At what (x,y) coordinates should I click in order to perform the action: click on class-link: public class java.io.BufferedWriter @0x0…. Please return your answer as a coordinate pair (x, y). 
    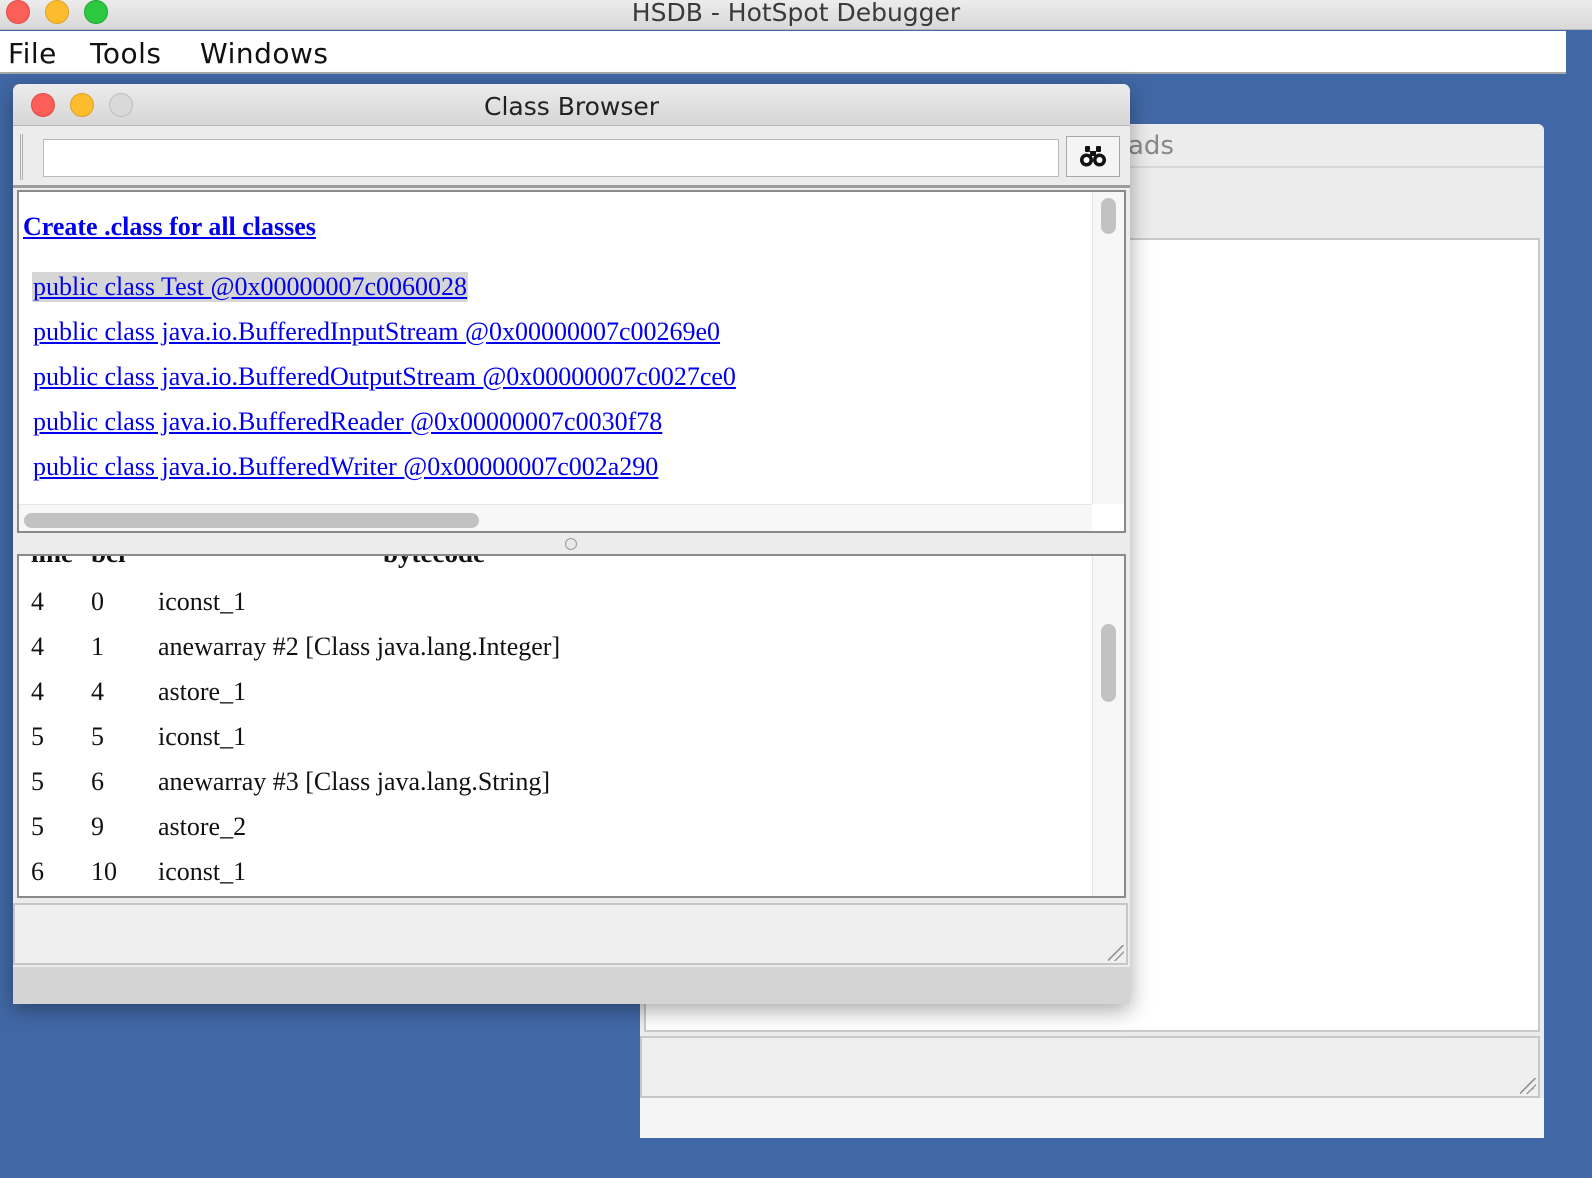
    Looking at the image, I should click on (345, 467).